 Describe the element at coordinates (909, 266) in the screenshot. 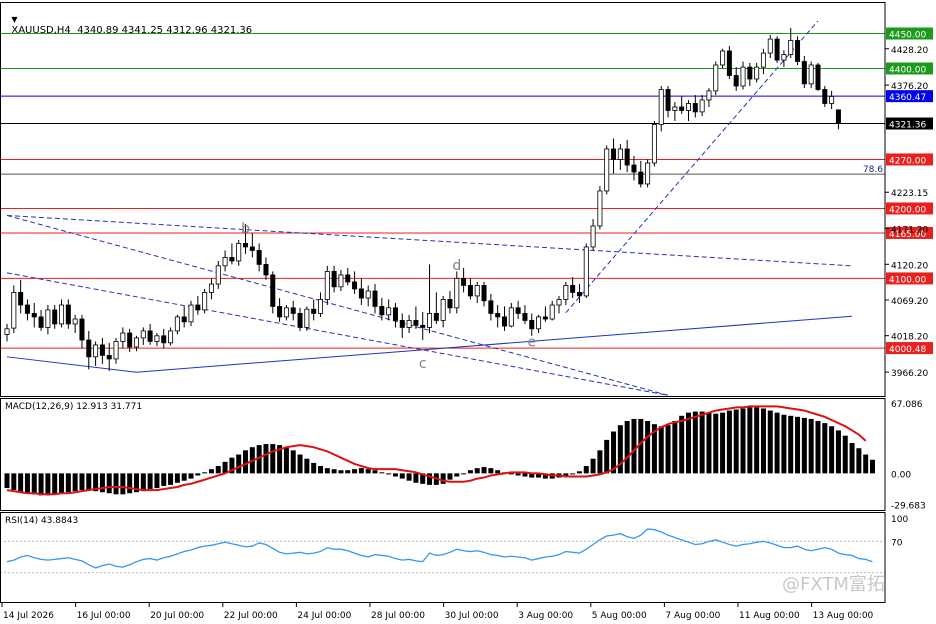

I see `y-tick-label: 4120.20` at that location.